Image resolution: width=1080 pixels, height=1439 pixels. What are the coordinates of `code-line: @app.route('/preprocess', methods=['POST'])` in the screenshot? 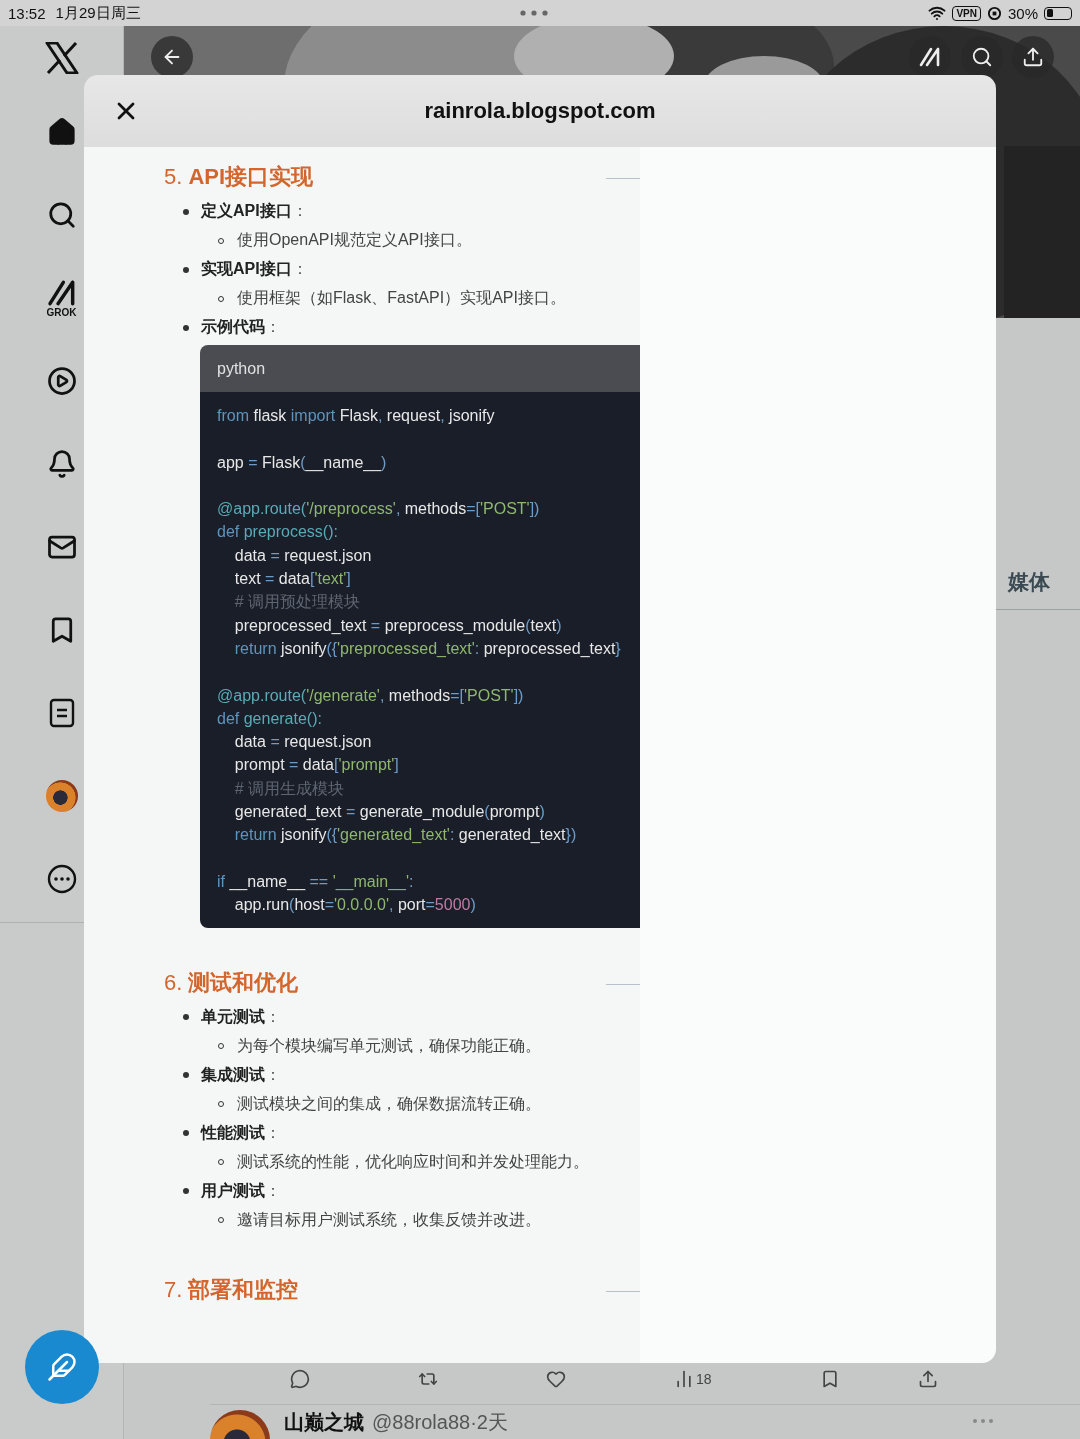 It's located at (379, 509).